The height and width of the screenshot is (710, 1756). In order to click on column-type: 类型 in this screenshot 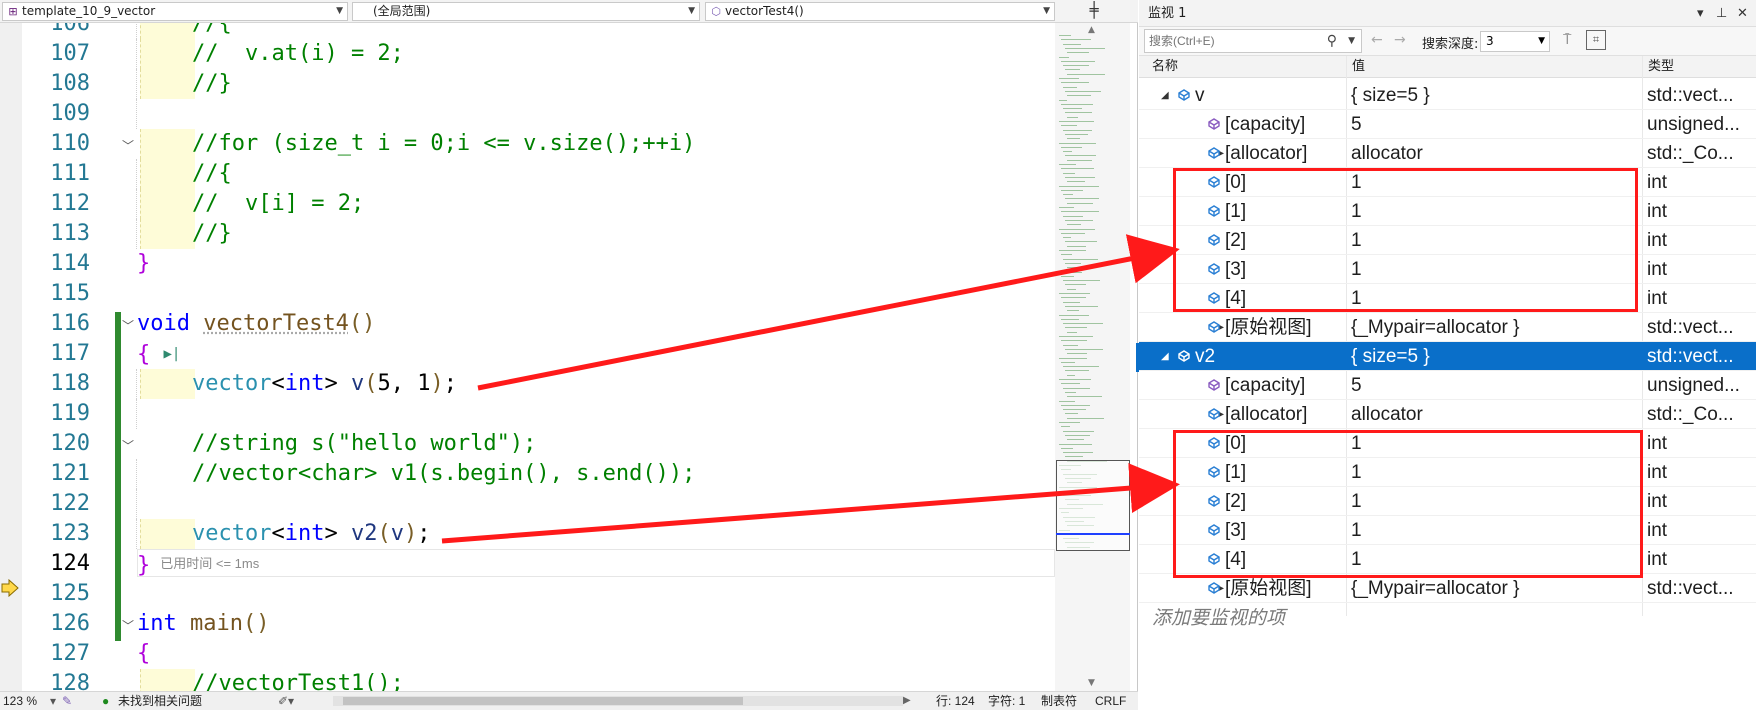, I will do `click(1661, 67)`.